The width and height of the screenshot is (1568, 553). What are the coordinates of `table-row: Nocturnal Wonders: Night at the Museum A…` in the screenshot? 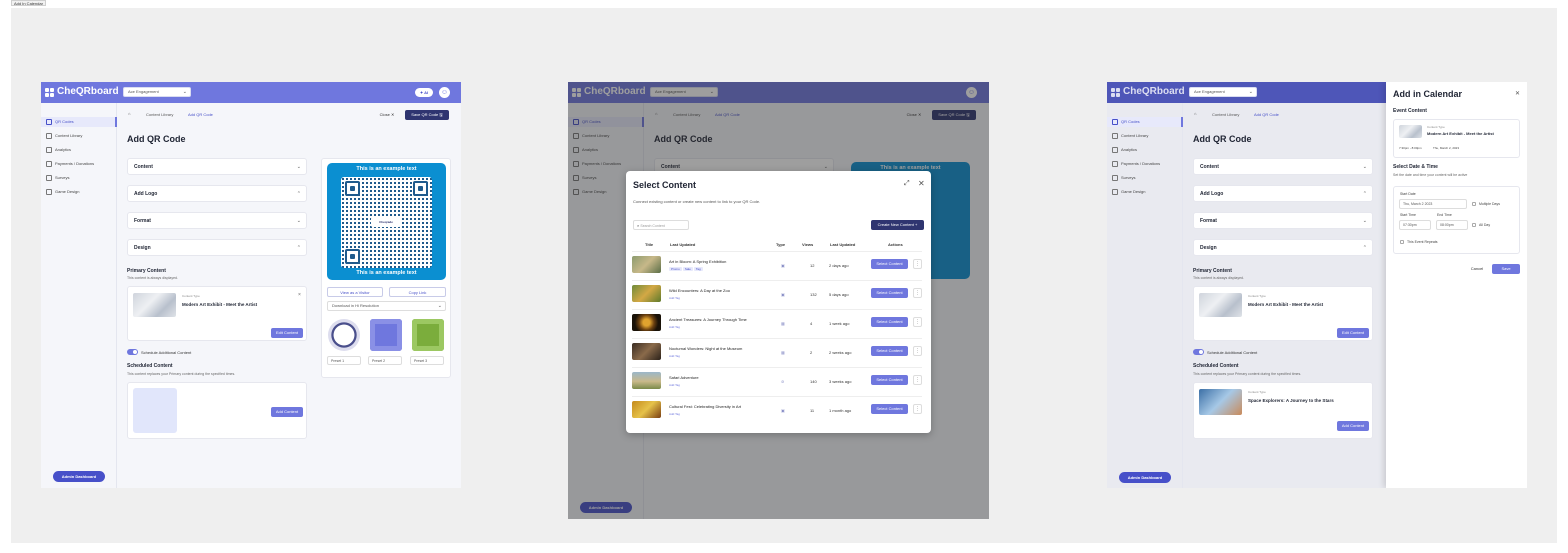 It's located at (777, 352).